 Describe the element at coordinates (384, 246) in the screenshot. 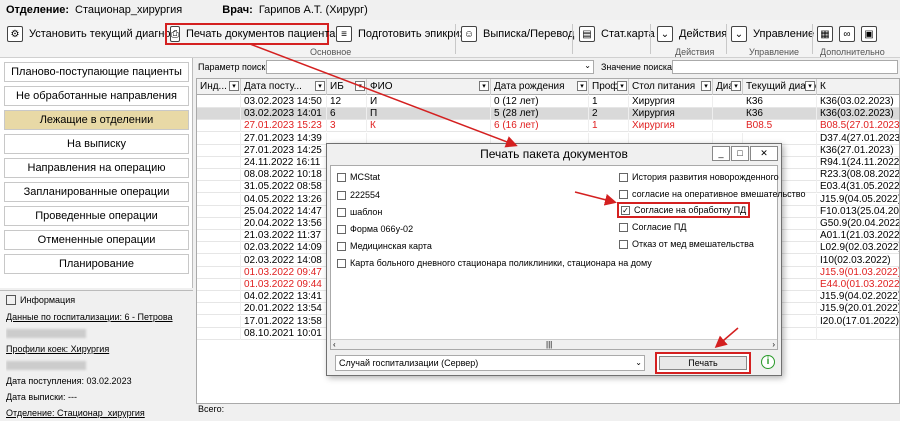

I see `doc-checkbox: Медицинская карта` at that location.